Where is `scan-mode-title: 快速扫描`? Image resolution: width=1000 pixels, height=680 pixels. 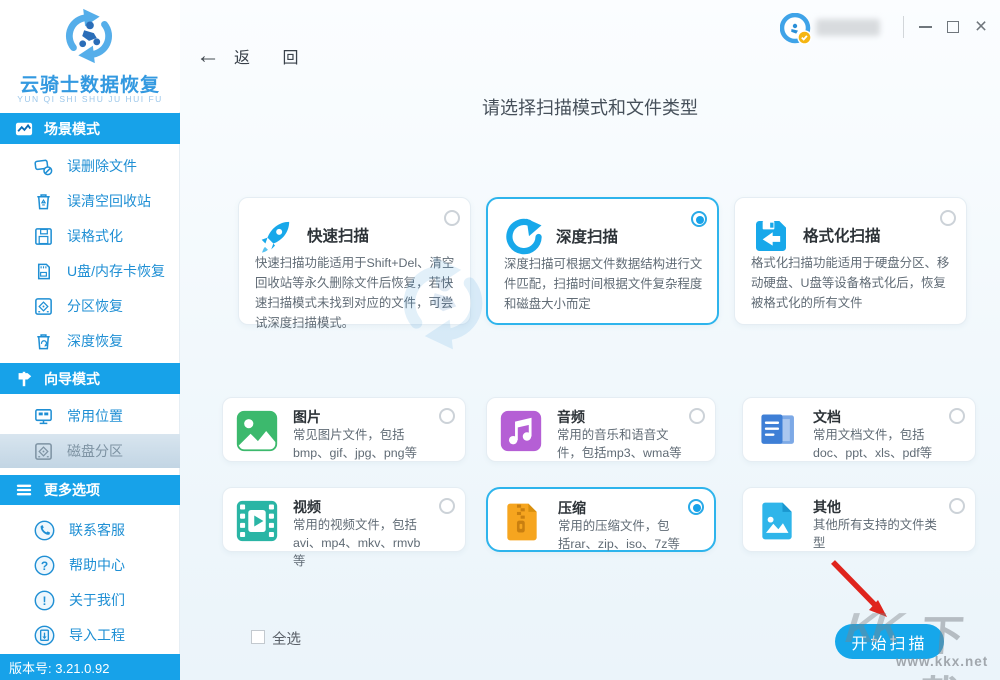
scan-mode-title: 快速扫描 is located at coordinates (338, 236).